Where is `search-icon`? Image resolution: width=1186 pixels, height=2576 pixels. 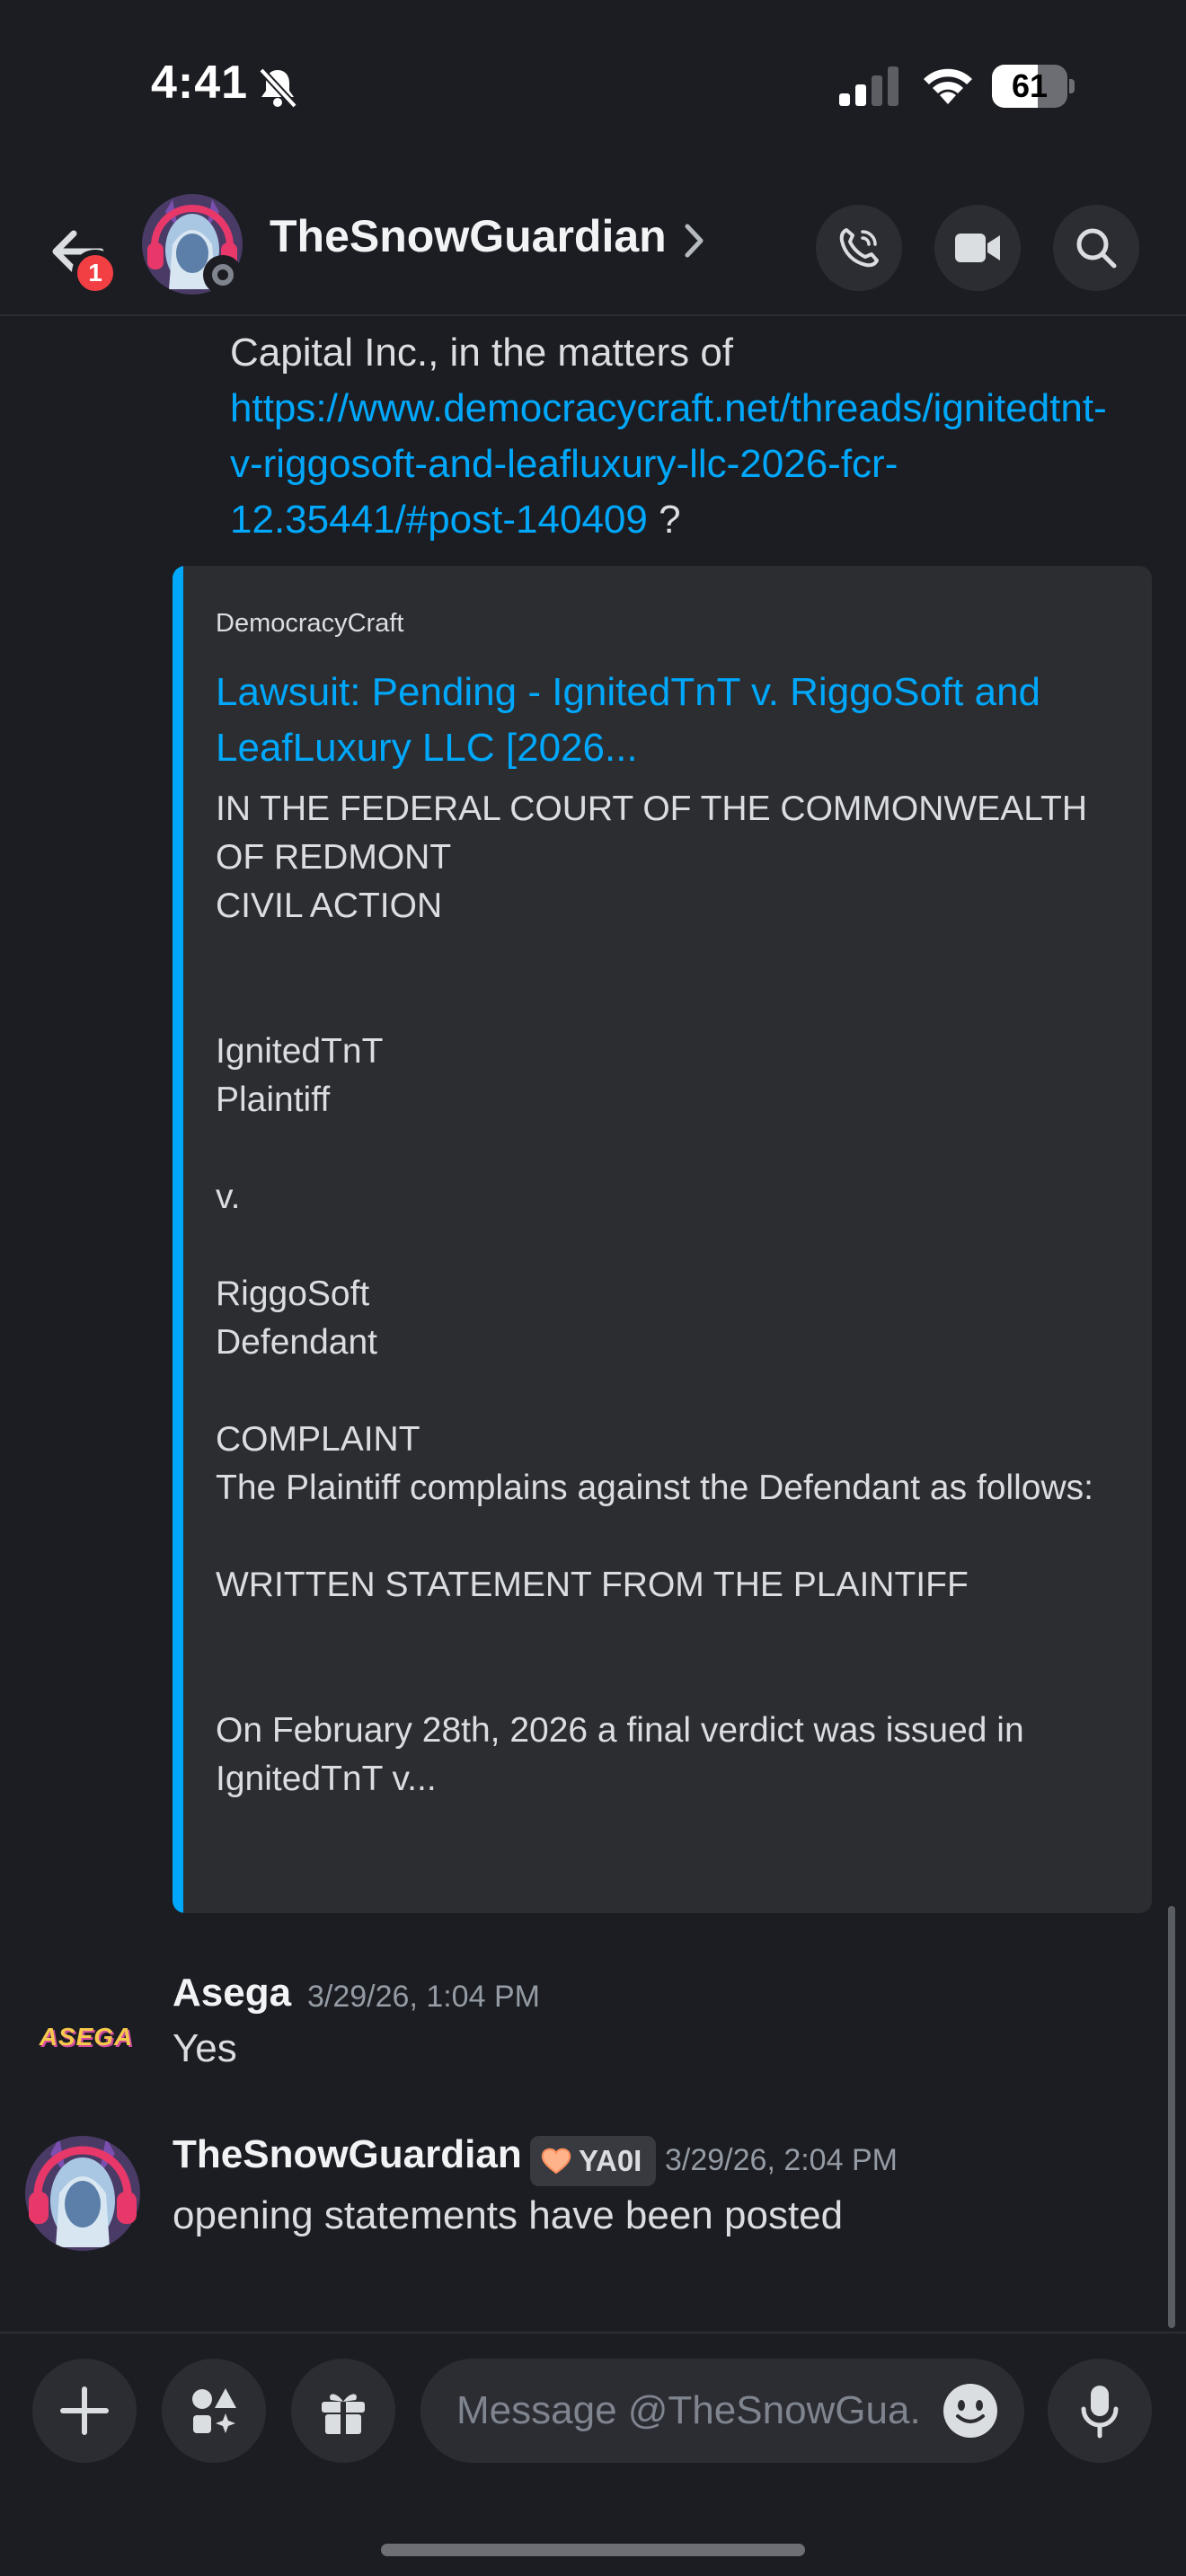
search-icon is located at coordinates (1096, 248).